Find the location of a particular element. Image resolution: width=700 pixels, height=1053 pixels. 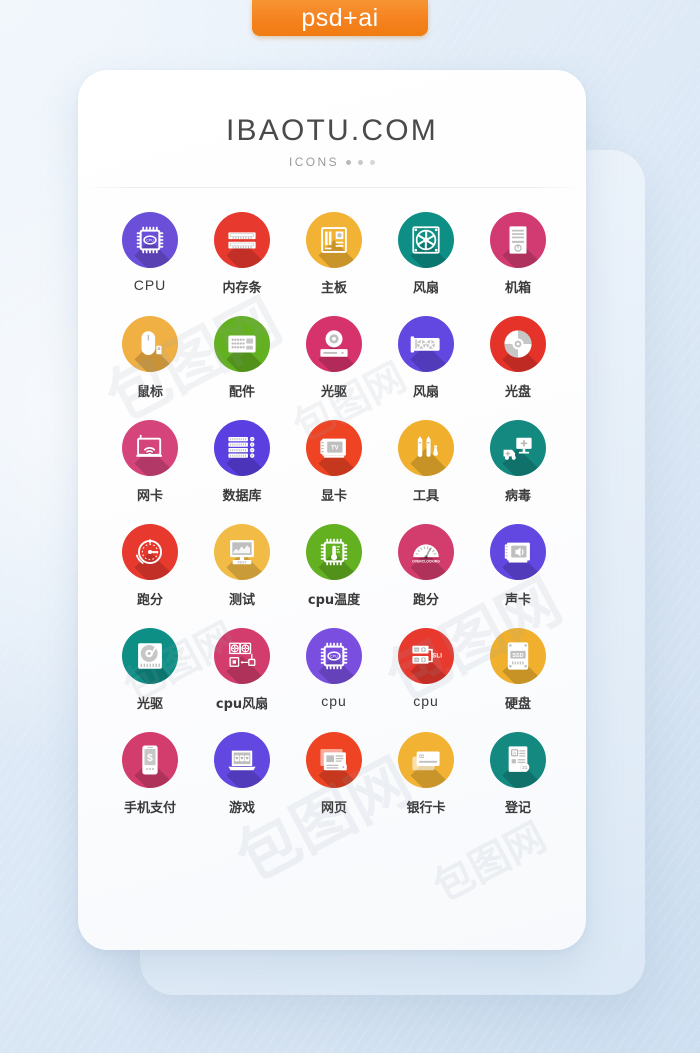

cpu-temperature-icon is located at coordinates (334, 552).